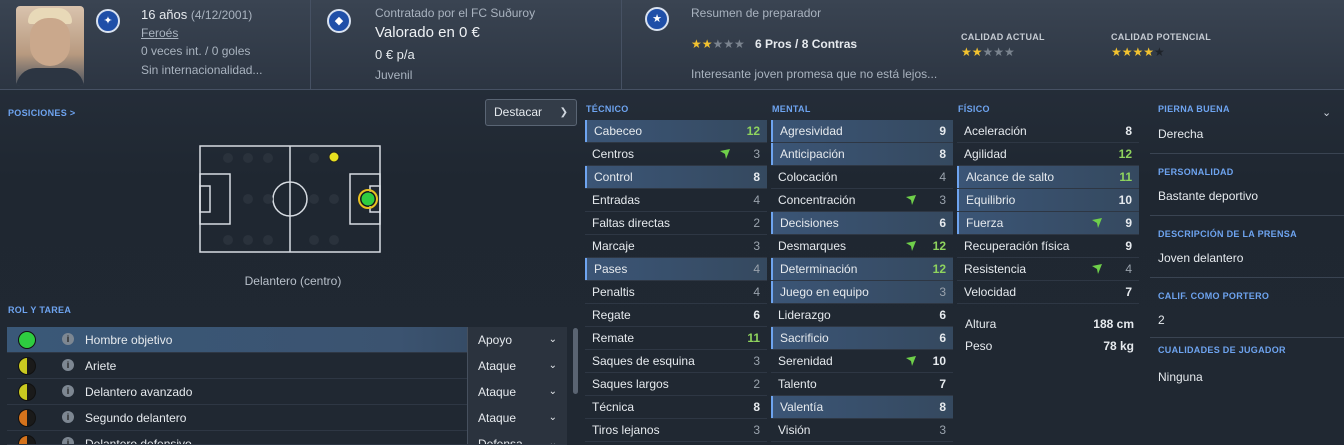  I want to click on attribute-name: Faltas directas, so click(631, 223).